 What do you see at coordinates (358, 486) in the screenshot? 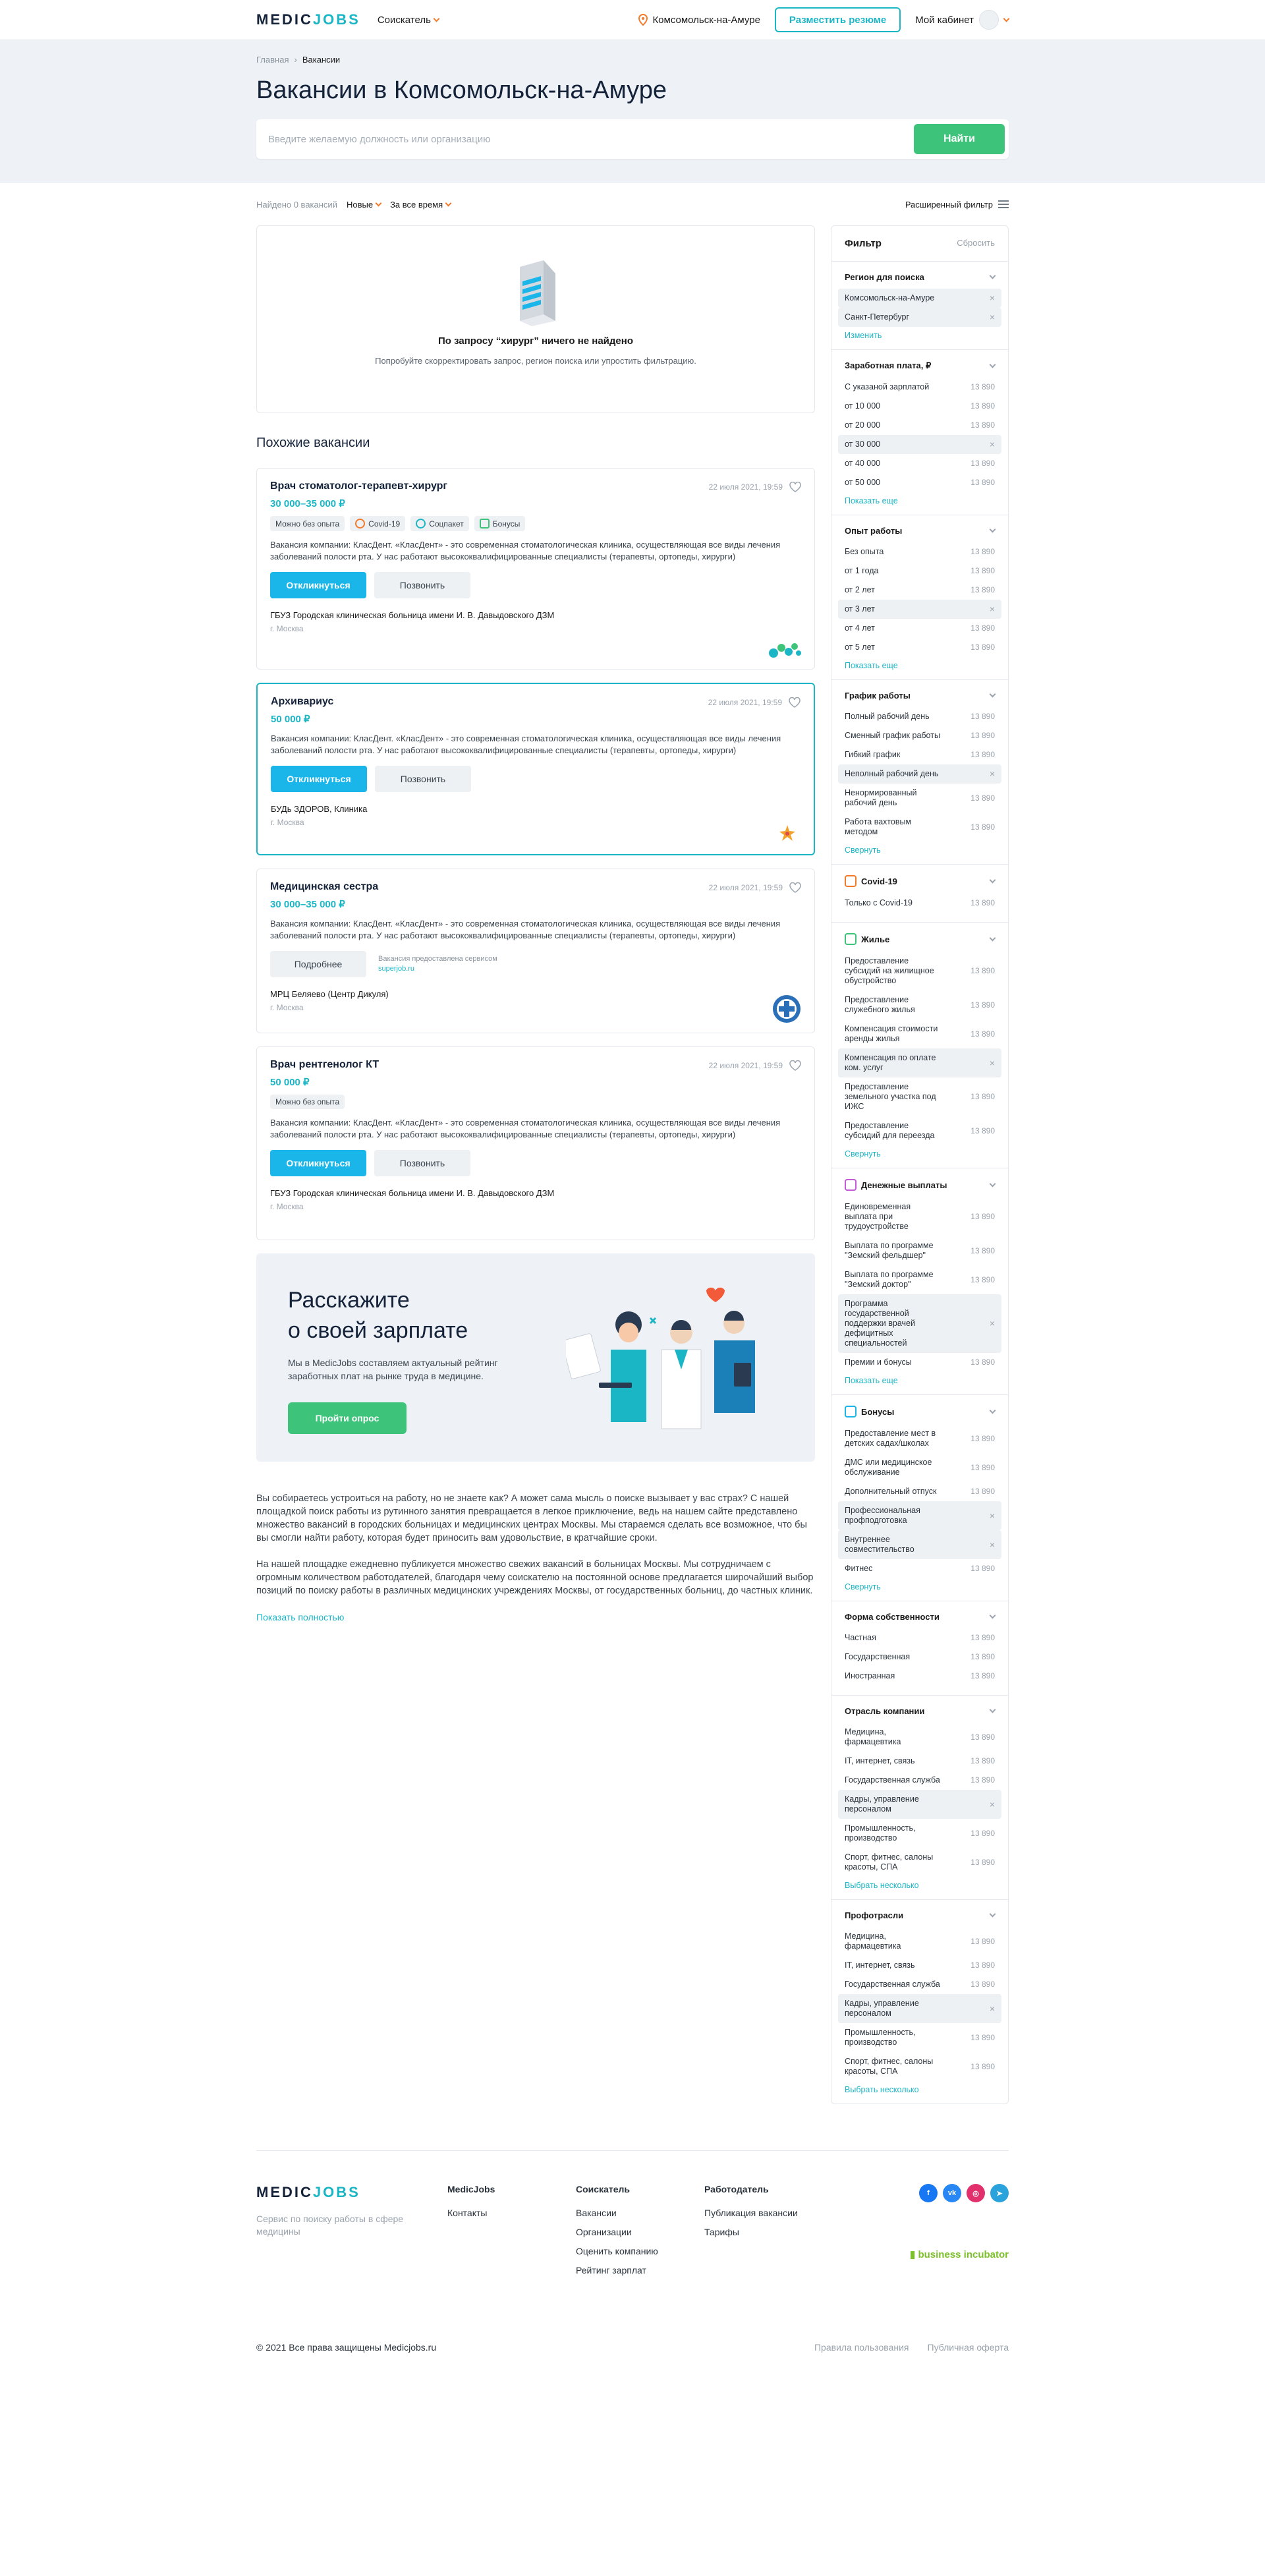
I see `vacancy-title: Врач стоматолог-терапевт-хирург` at bounding box center [358, 486].